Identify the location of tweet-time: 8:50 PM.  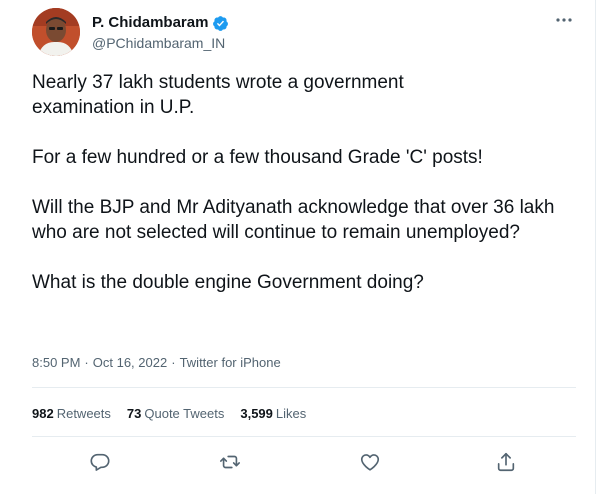
(56, 363).